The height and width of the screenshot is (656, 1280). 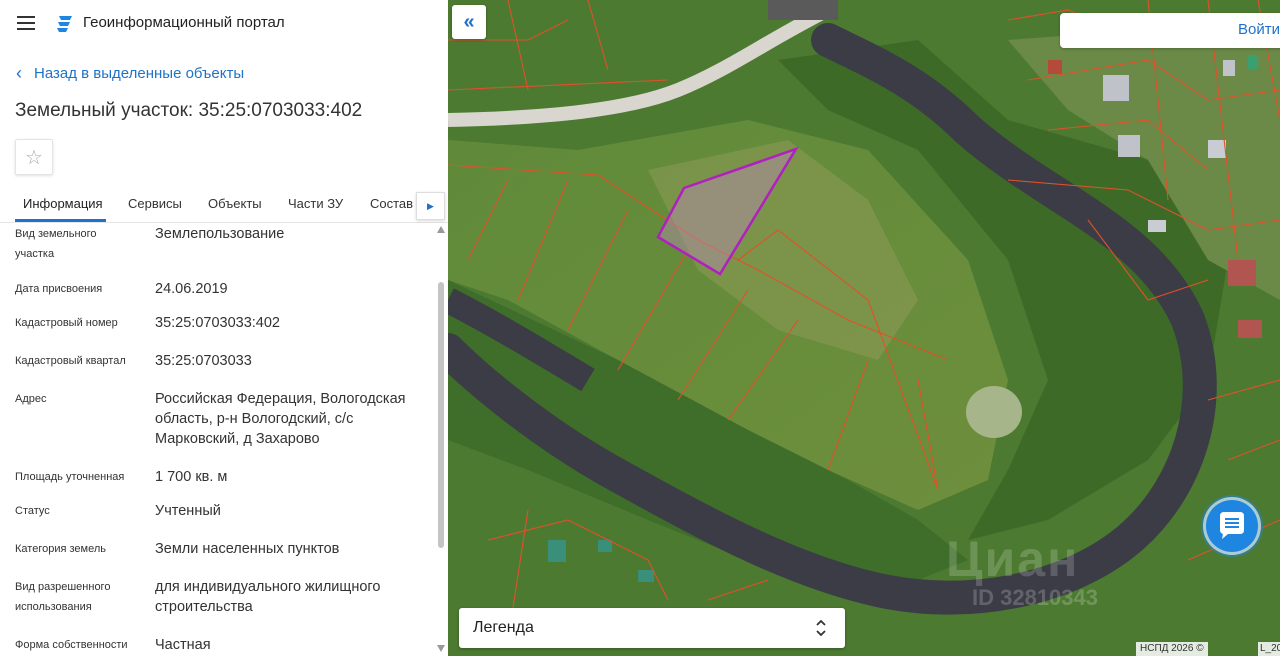 What do you see at coordinates (31, 399) in the screenshot?
I see `info-label: Адрес` at bounding box center [31, 399].